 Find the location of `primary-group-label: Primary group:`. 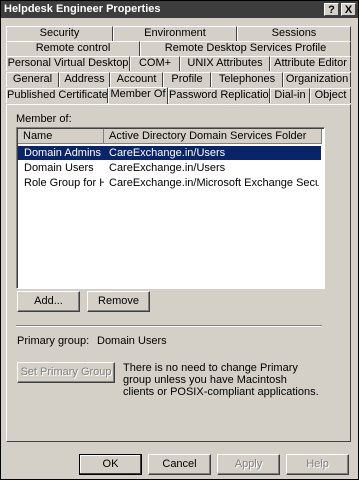

primary-group-label: Primary group: is located at coordinates (53, 341).